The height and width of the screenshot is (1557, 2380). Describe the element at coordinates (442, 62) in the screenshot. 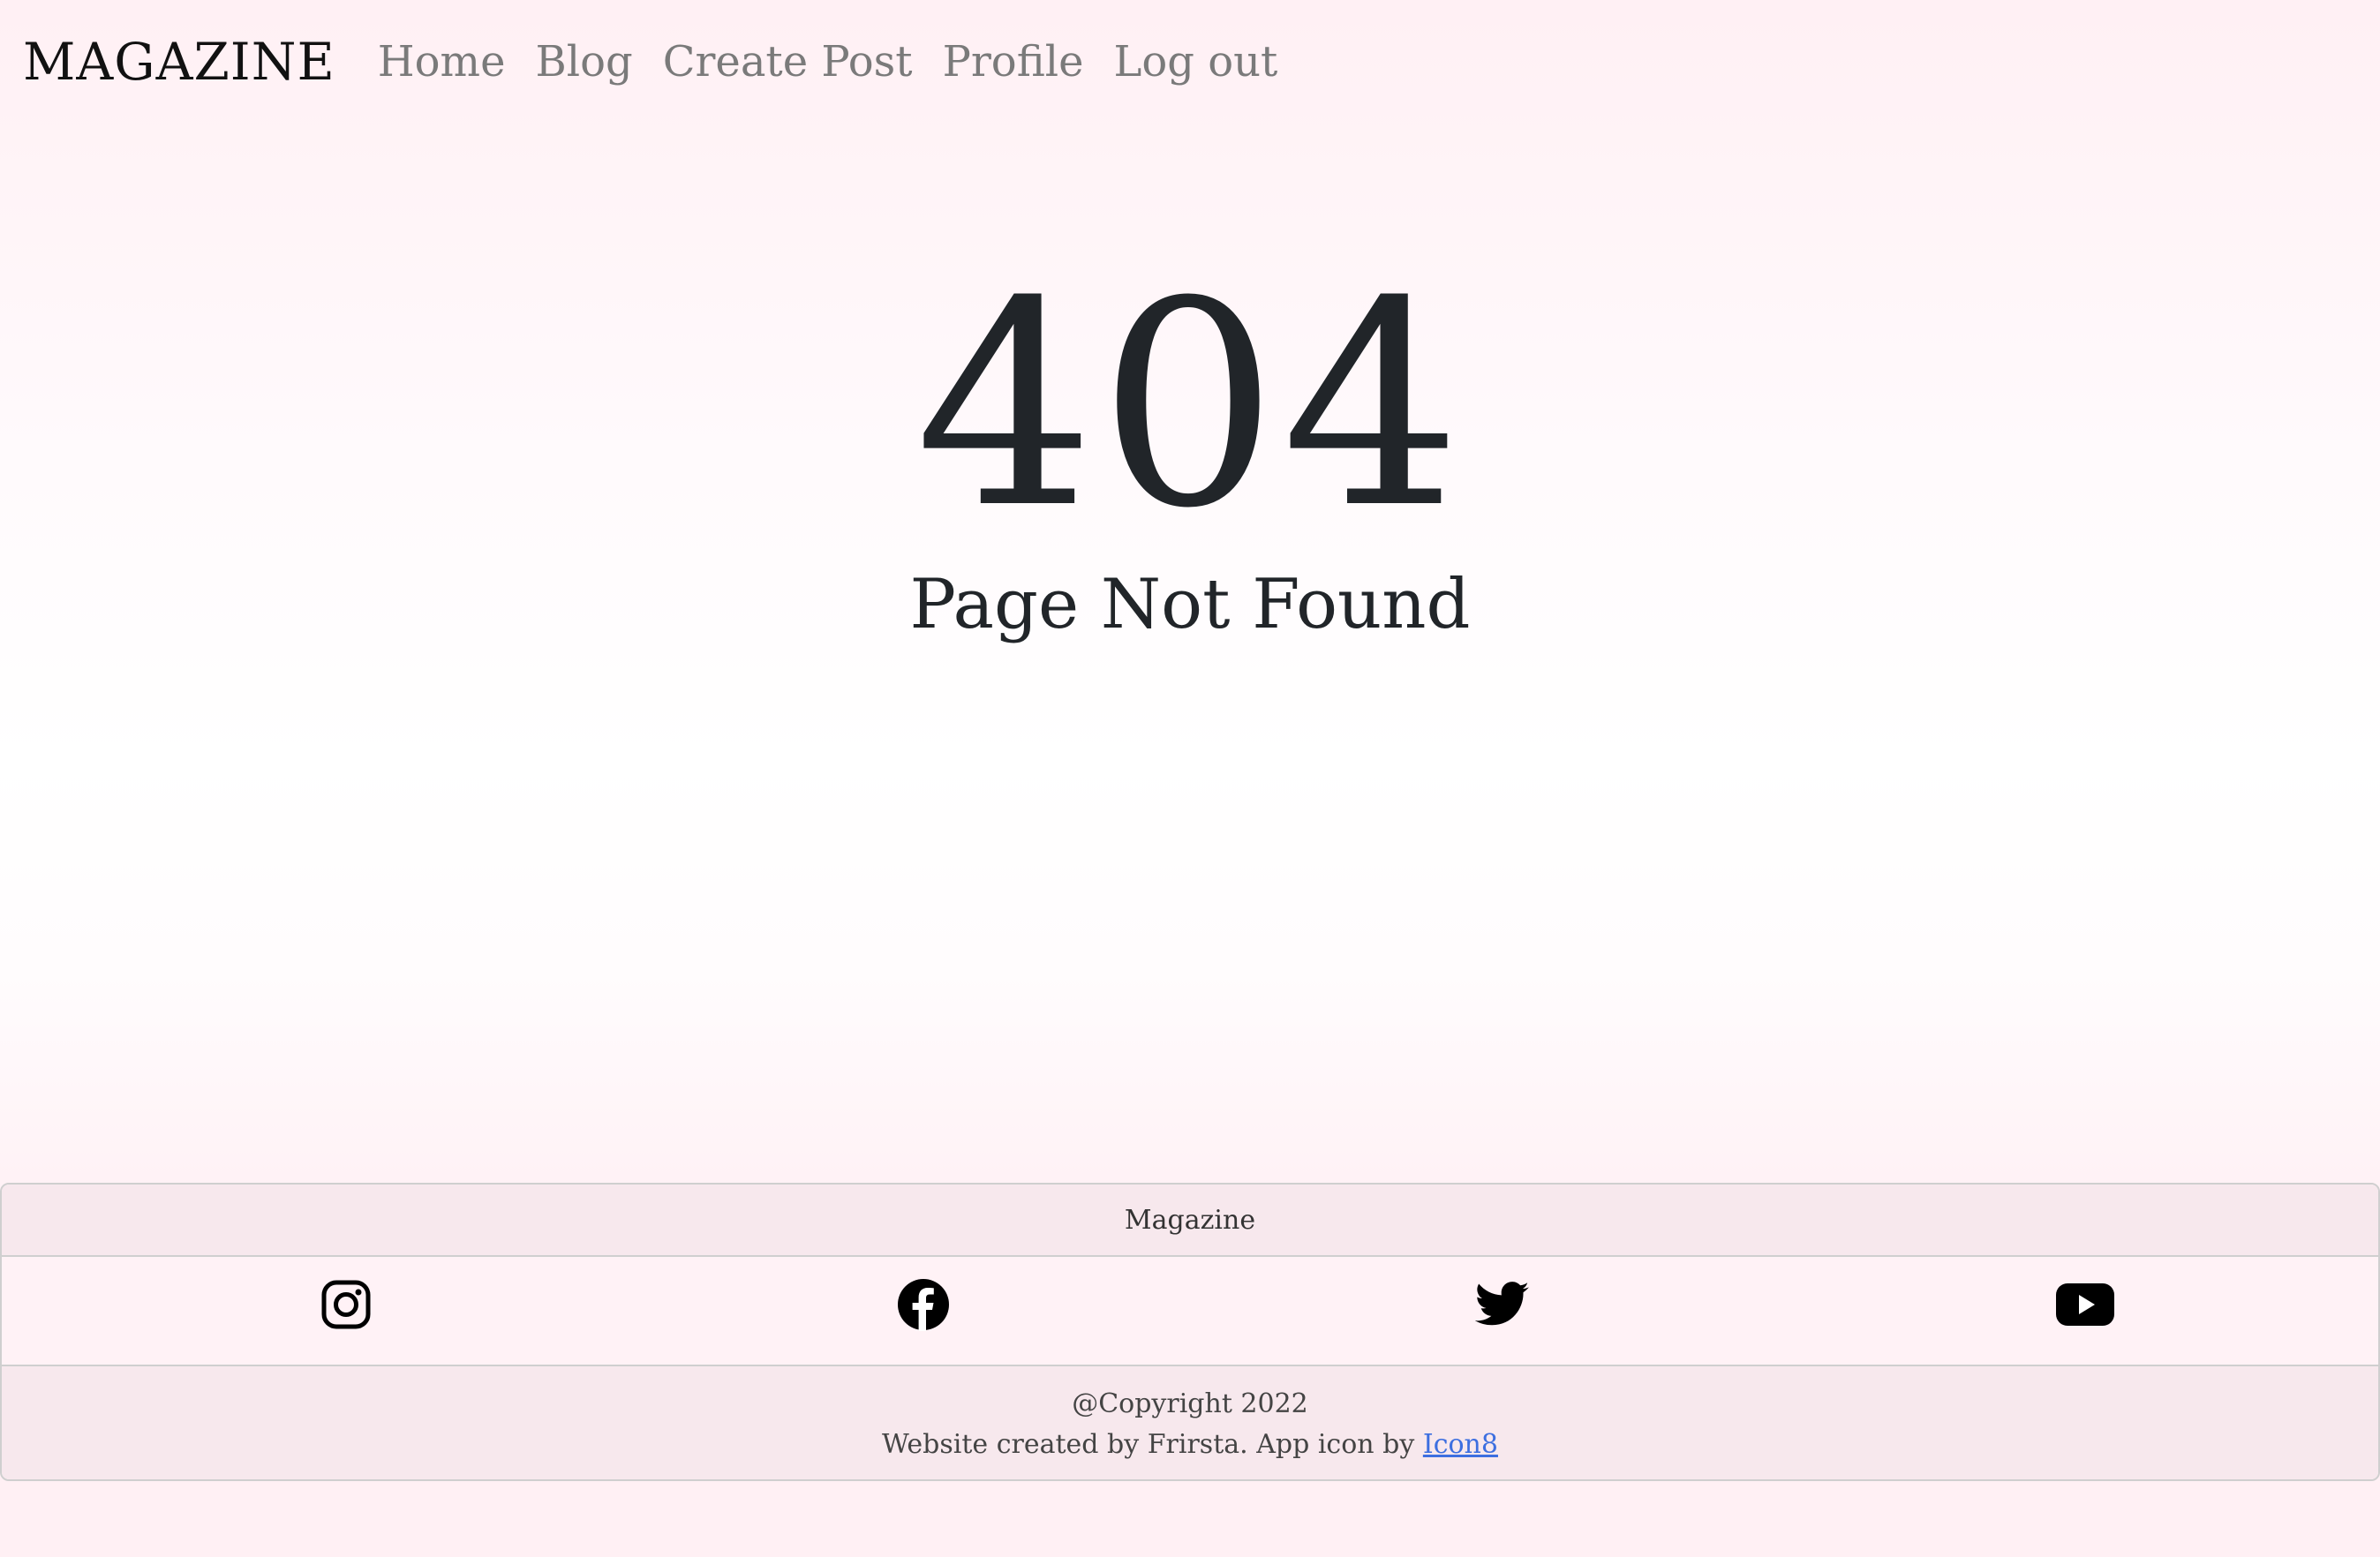

I see `nav-link-home: Home` at that location.